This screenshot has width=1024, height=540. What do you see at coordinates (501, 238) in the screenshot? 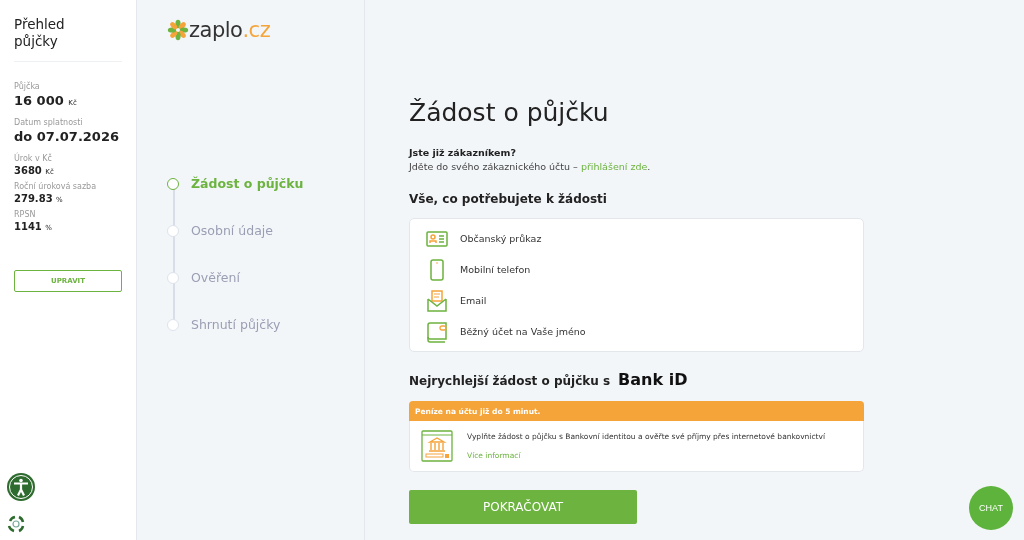
I see `requirement-label: Občanský průkaz` at bounding box center [501, 238].